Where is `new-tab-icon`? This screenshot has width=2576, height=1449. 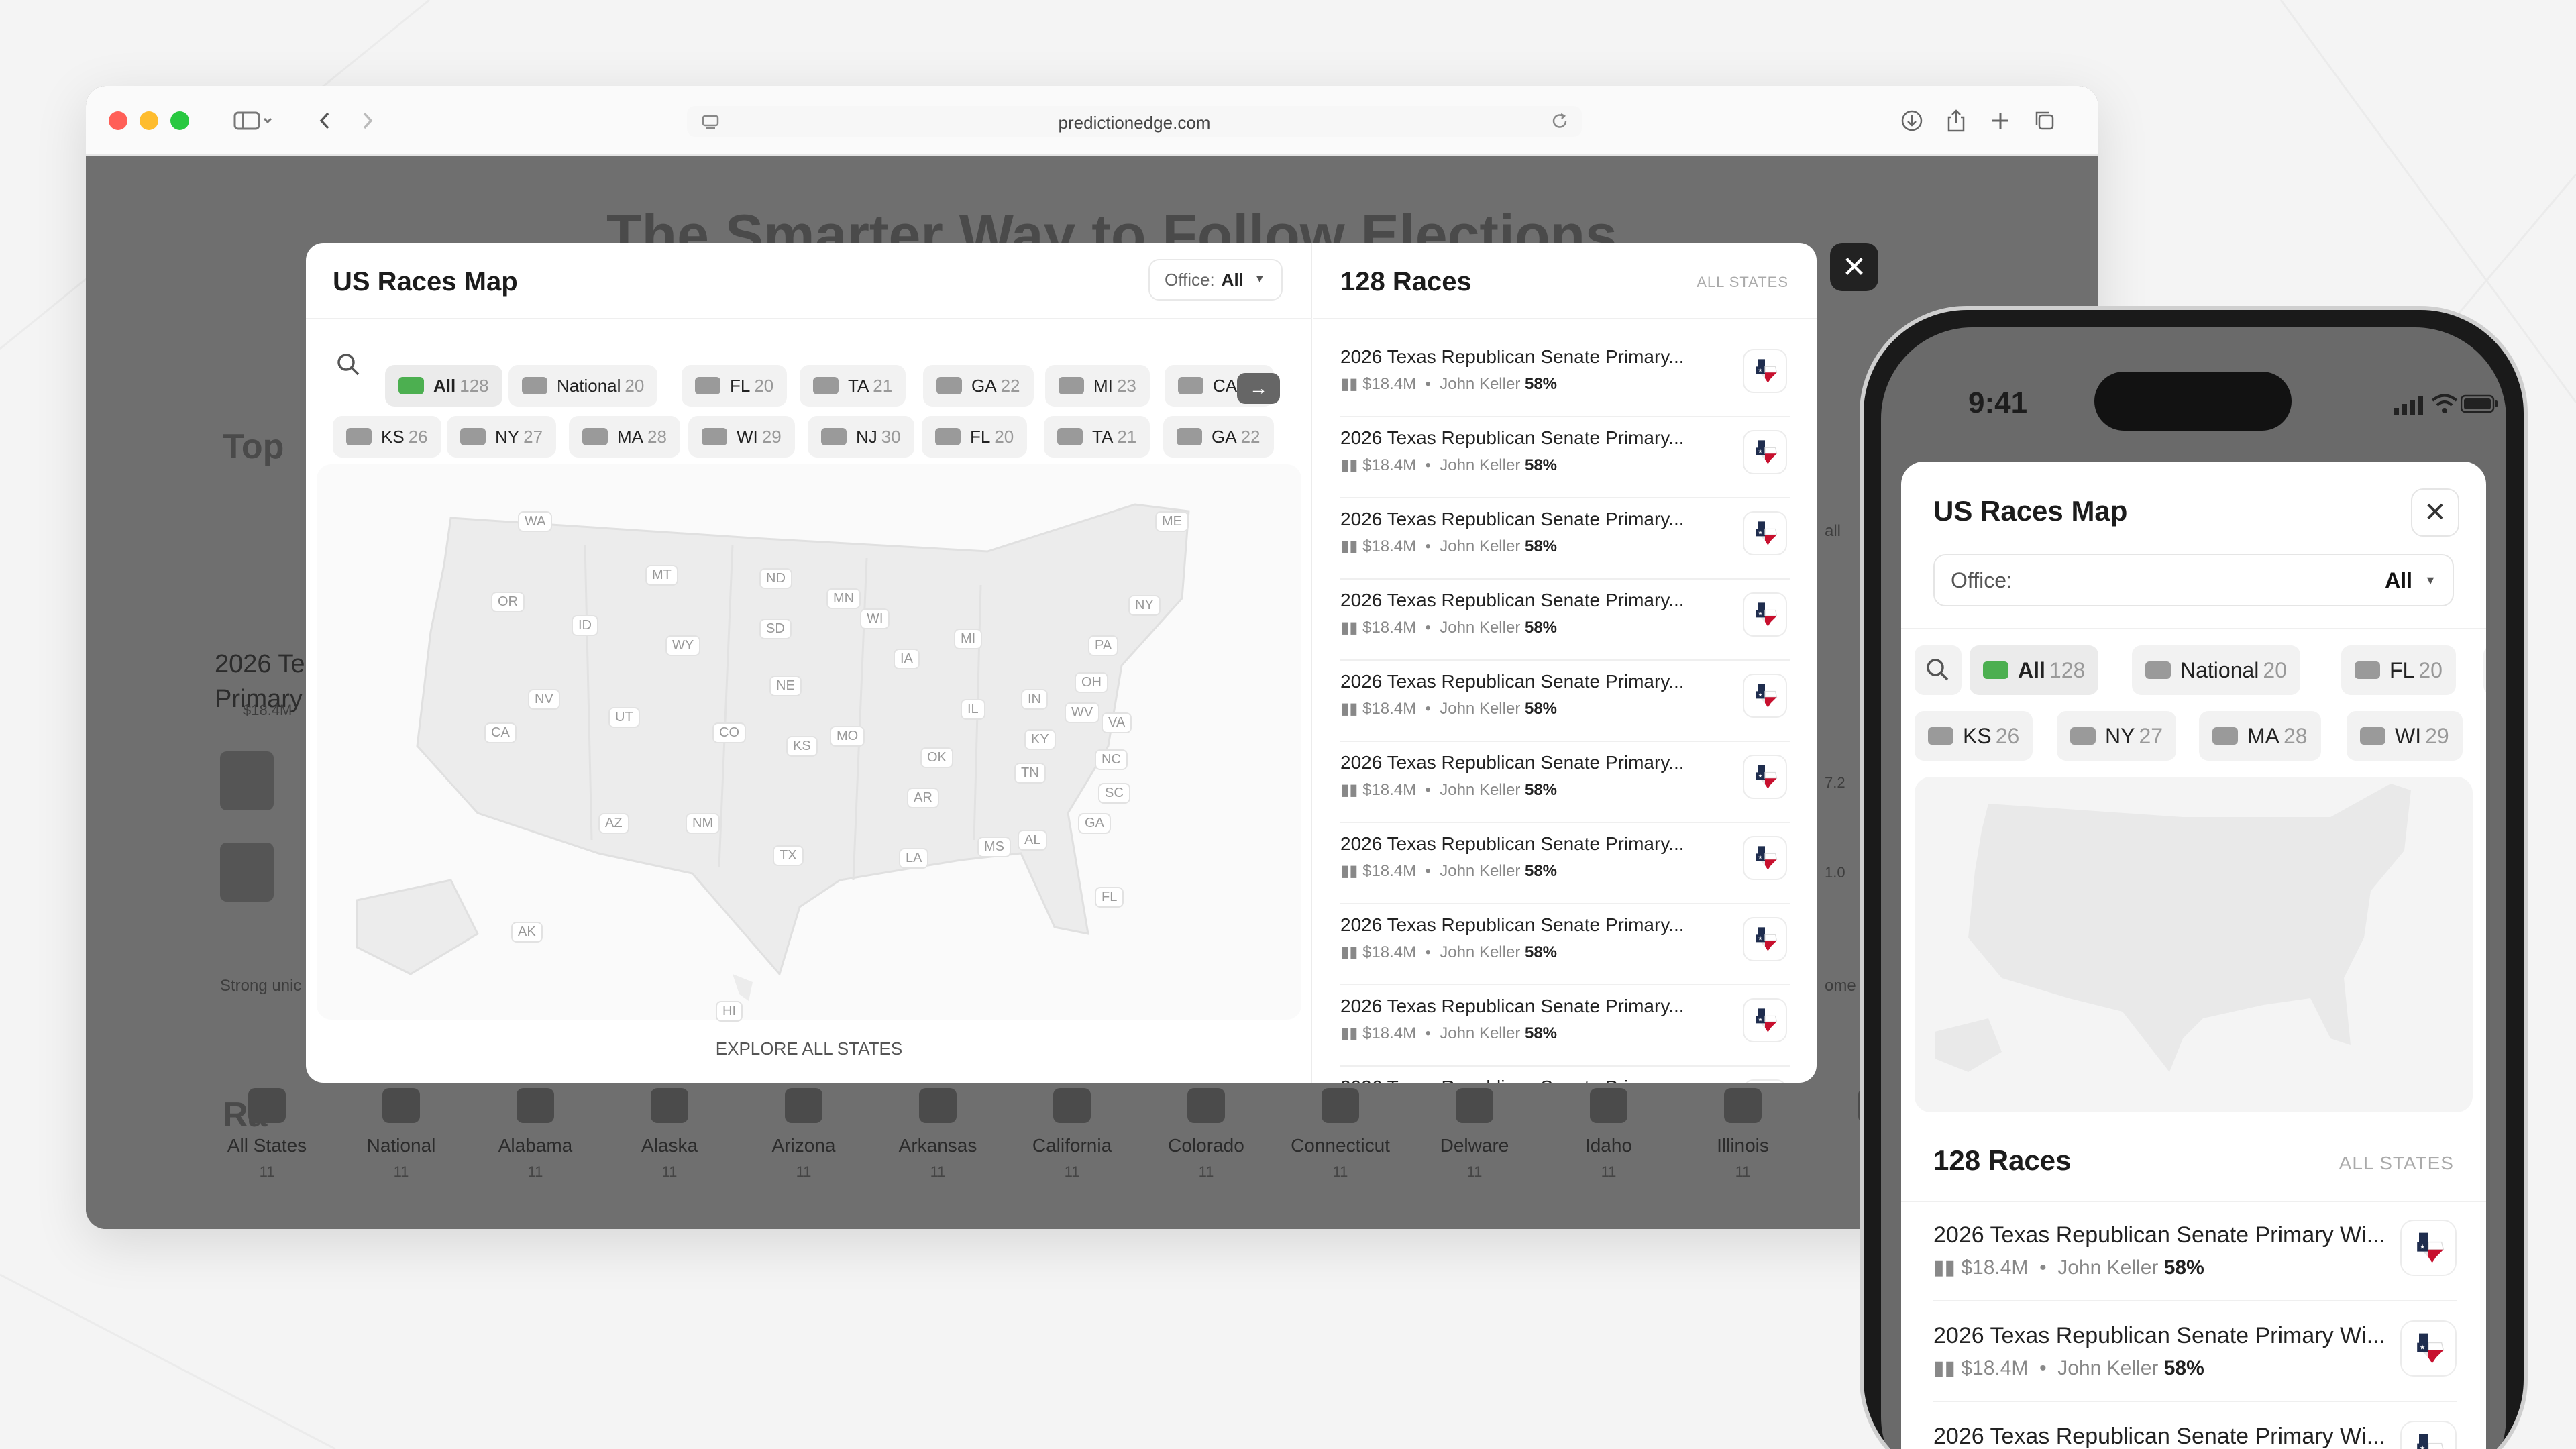
new-tab-icon is located at coordinates (2000, 121).